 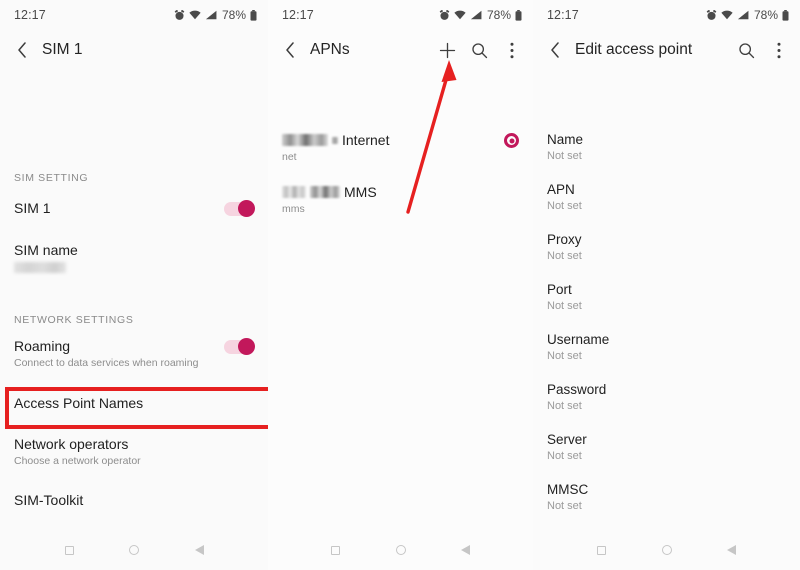 I want to click on page-title: APNs, so click(x=330, y=49).